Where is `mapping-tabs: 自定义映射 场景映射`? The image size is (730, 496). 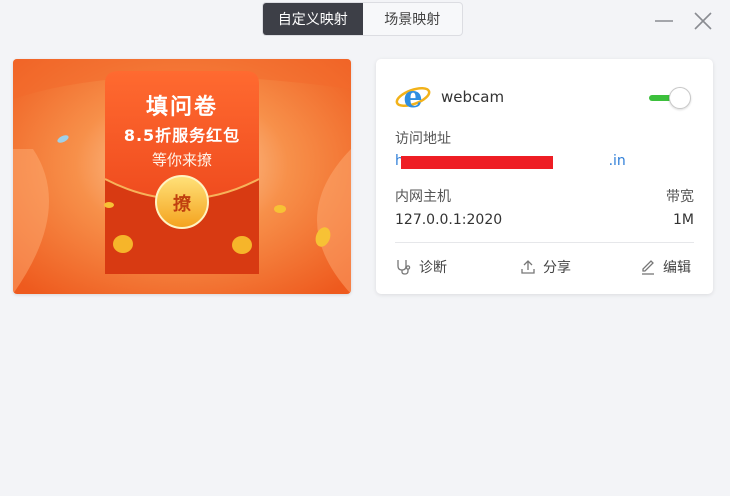 mapping-tabs: 自定义映射 场景映射 is located at coordinates (362, 19).